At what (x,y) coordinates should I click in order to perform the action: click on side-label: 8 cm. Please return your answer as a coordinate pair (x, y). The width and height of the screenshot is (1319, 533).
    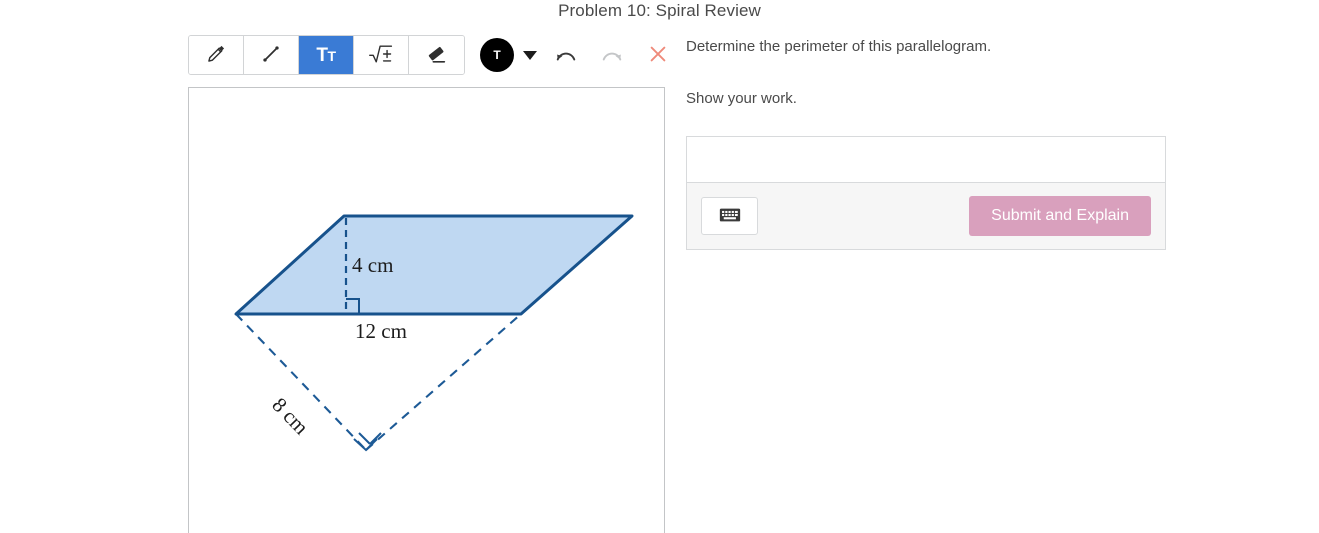
    Looking at the image, I should click on (290, 416).